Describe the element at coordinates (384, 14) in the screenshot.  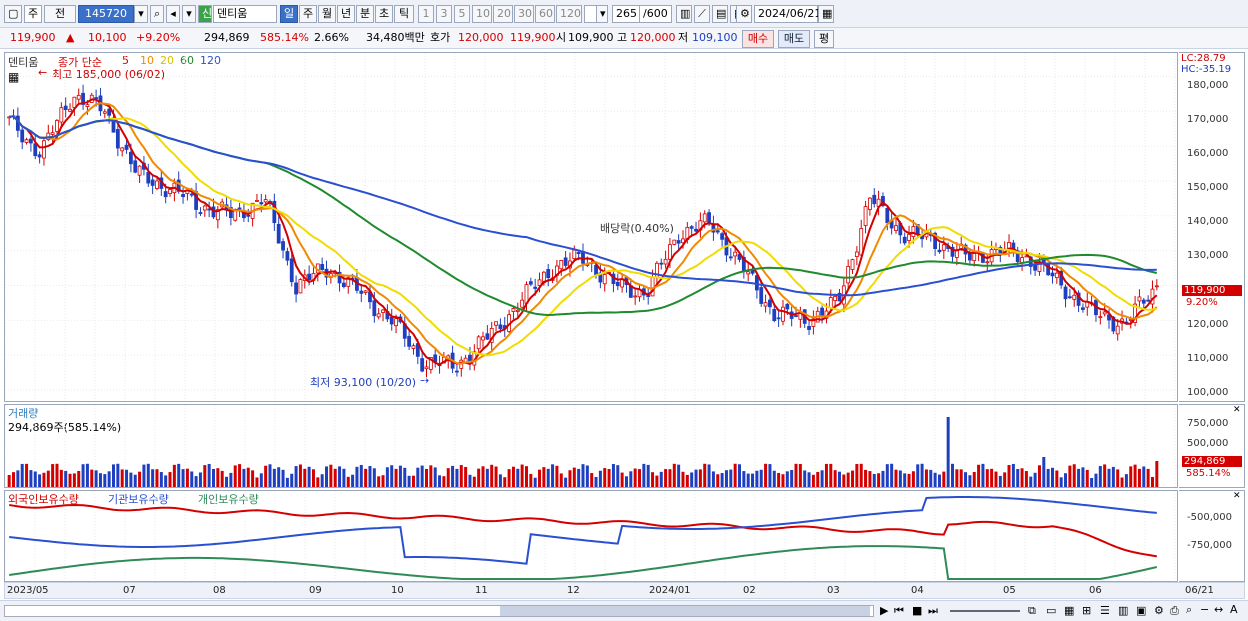
I see `period-second-button: 초` at that location.